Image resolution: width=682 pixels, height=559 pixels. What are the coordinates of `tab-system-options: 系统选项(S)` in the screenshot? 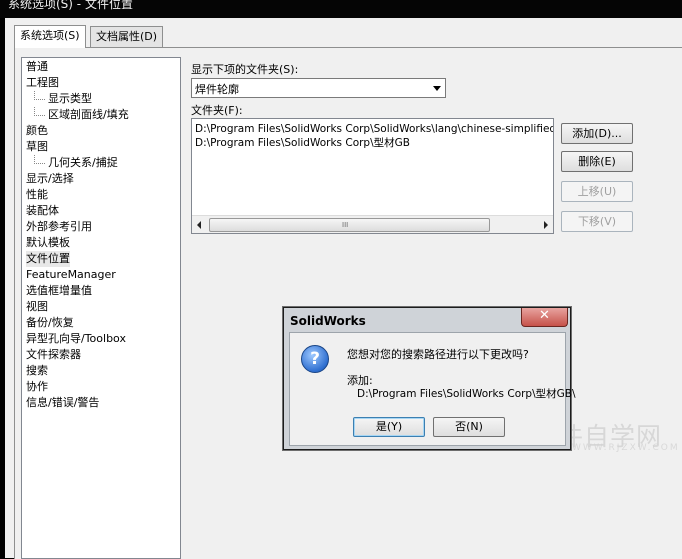 It's located at (50, 36).